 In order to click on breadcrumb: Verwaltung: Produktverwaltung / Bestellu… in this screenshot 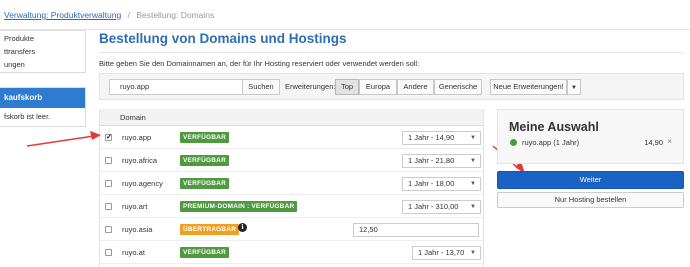, I will do `click(109, 15)`.